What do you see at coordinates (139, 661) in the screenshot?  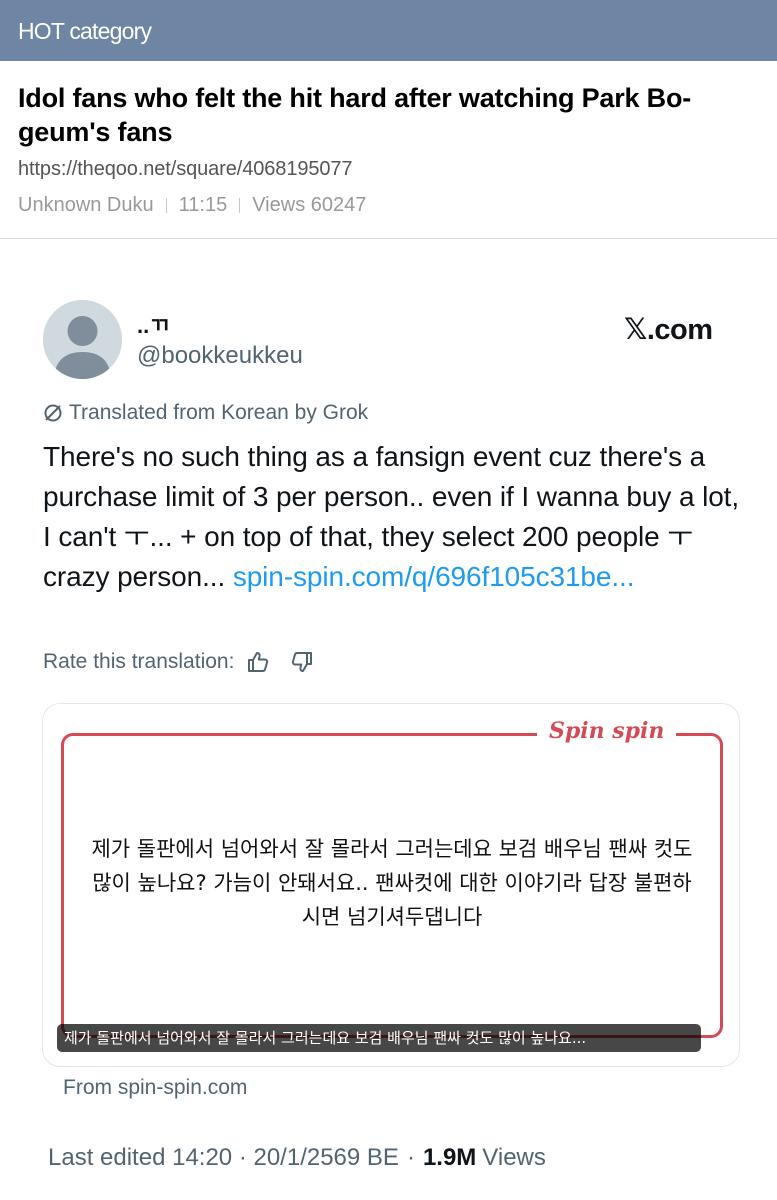 I see `rate-label: Rate this translation:` at bounding box center [139, 661].